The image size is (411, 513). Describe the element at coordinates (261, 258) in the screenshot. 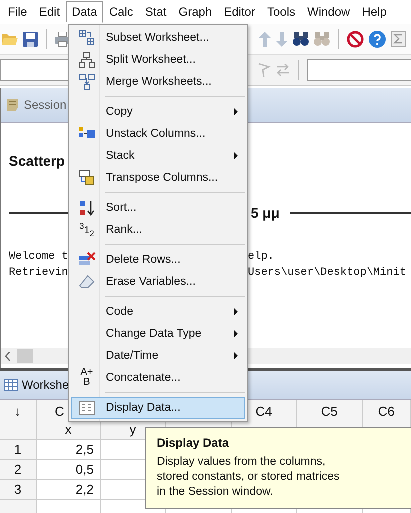

I see `session-output-text: elp.` at that location.